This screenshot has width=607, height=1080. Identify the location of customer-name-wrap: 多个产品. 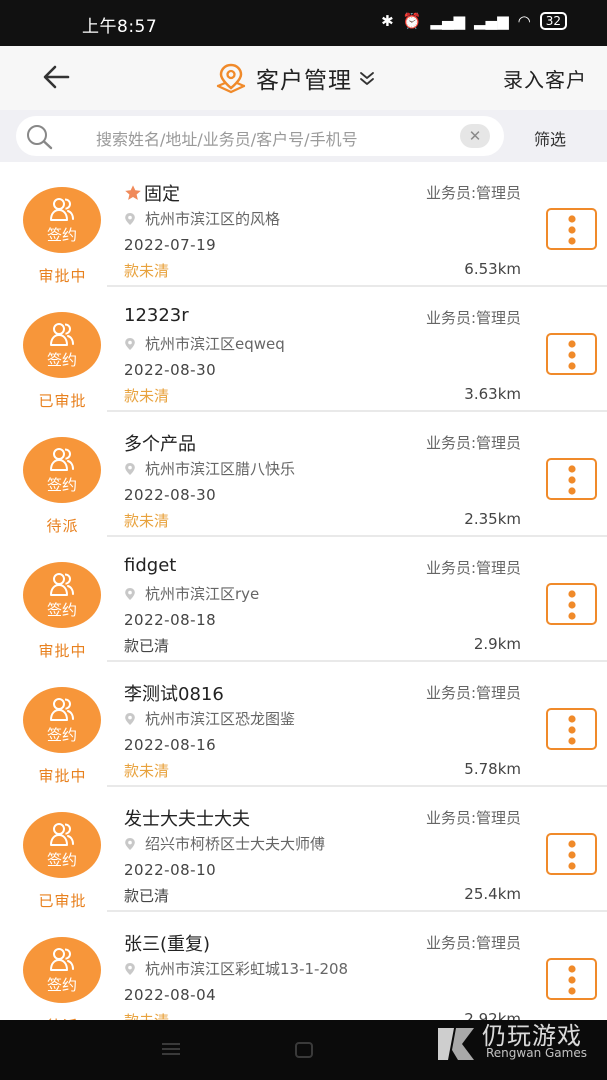
(160, 443).